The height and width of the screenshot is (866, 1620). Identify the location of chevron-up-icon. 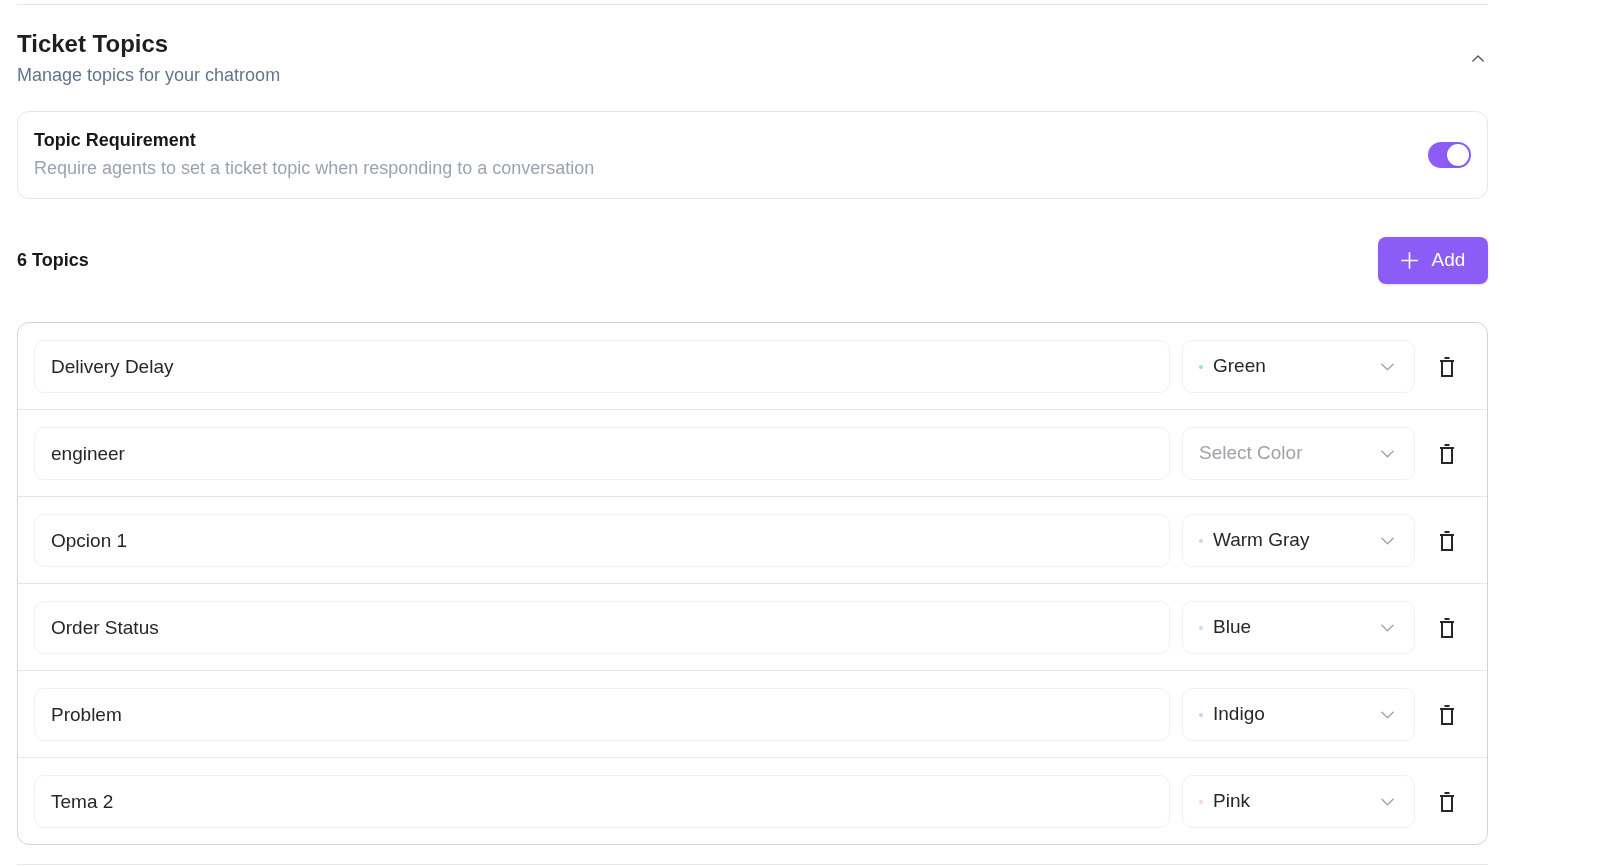
(1478, 58).